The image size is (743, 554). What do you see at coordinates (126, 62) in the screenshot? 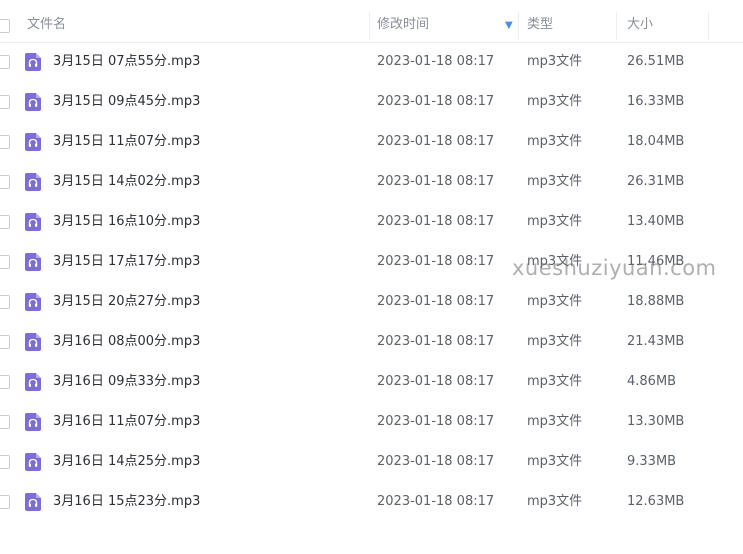
I see `file-name: 3月15日 07点55分.mp3` at bounding box center [126, 62].